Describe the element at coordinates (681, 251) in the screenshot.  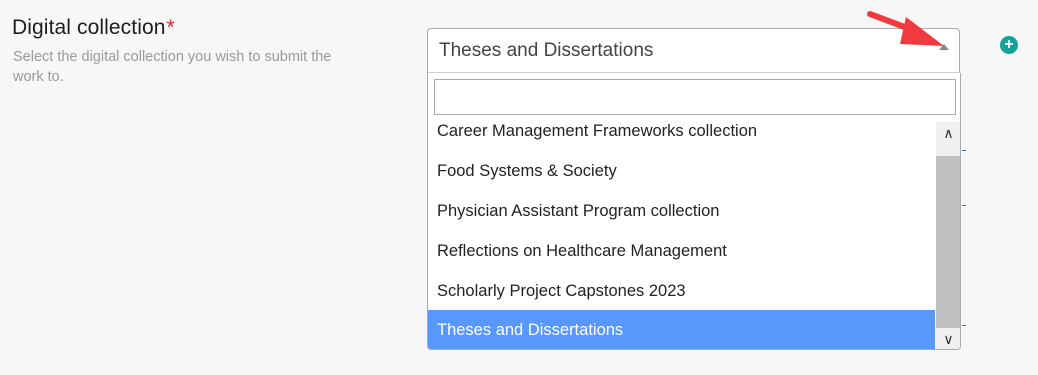
I see `option-reflections-healthcare: Reflections on Healthcare Management` at that location.